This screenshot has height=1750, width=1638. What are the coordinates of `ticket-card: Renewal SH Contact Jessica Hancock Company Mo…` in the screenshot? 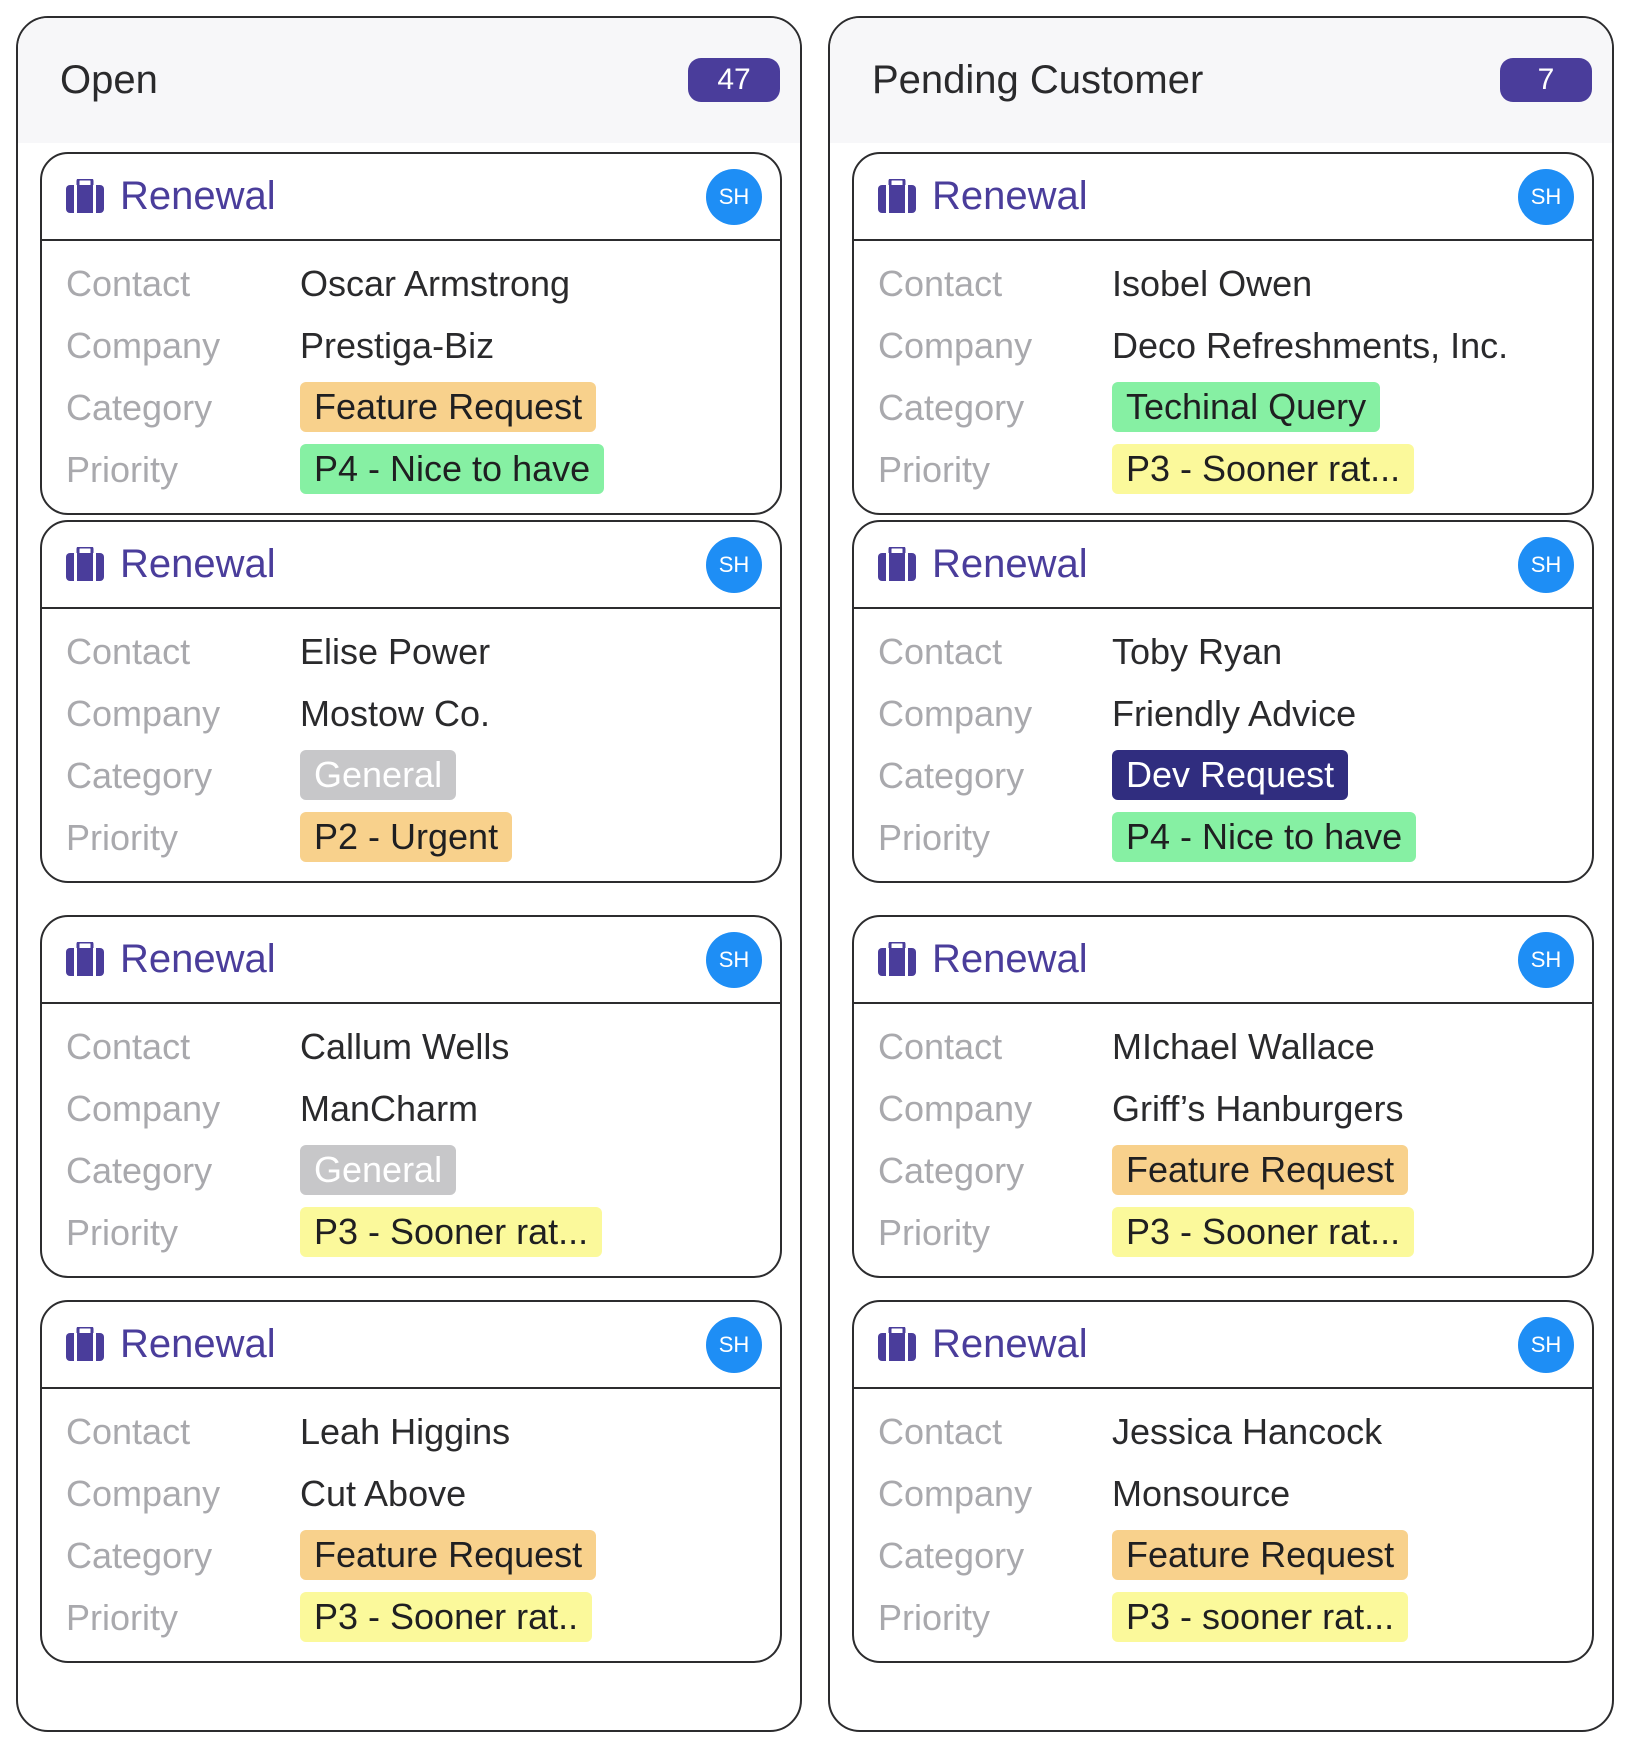 It's located at (1223, 1481).